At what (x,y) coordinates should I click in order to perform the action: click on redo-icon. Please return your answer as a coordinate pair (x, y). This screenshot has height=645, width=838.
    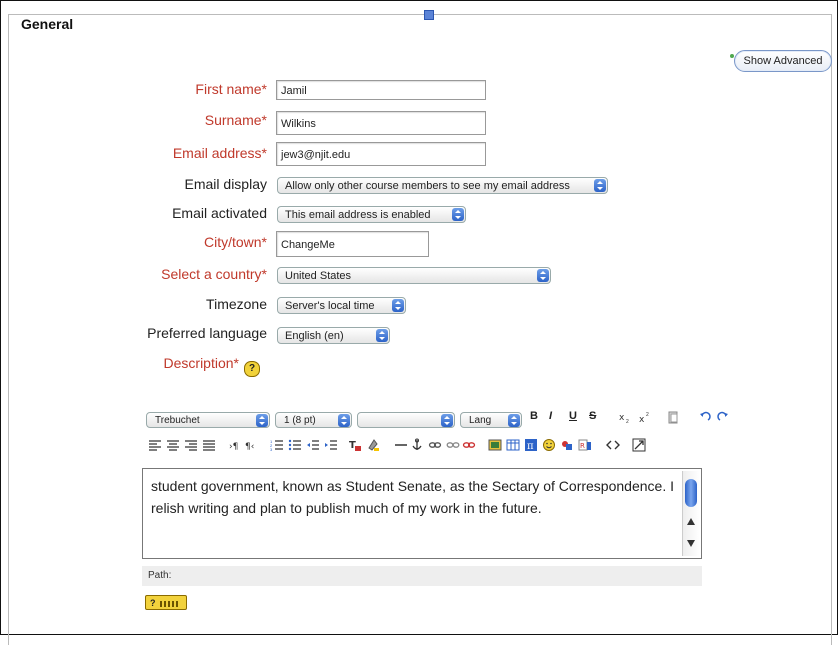
    Looking at the image, I should click on (723, 417).